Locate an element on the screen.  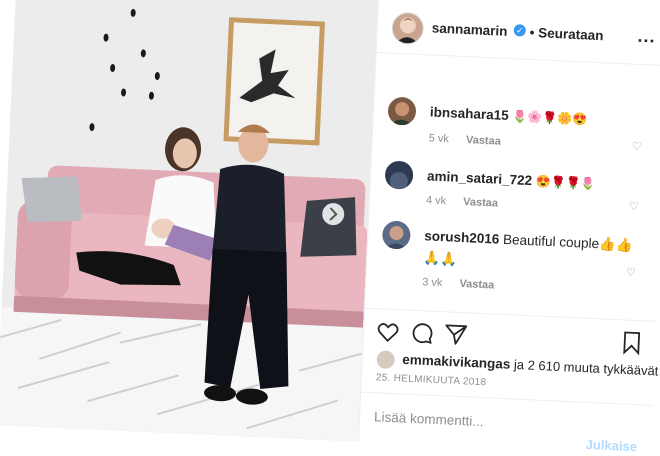
comment-time: 4 vk is located at coordinates (436, 200).